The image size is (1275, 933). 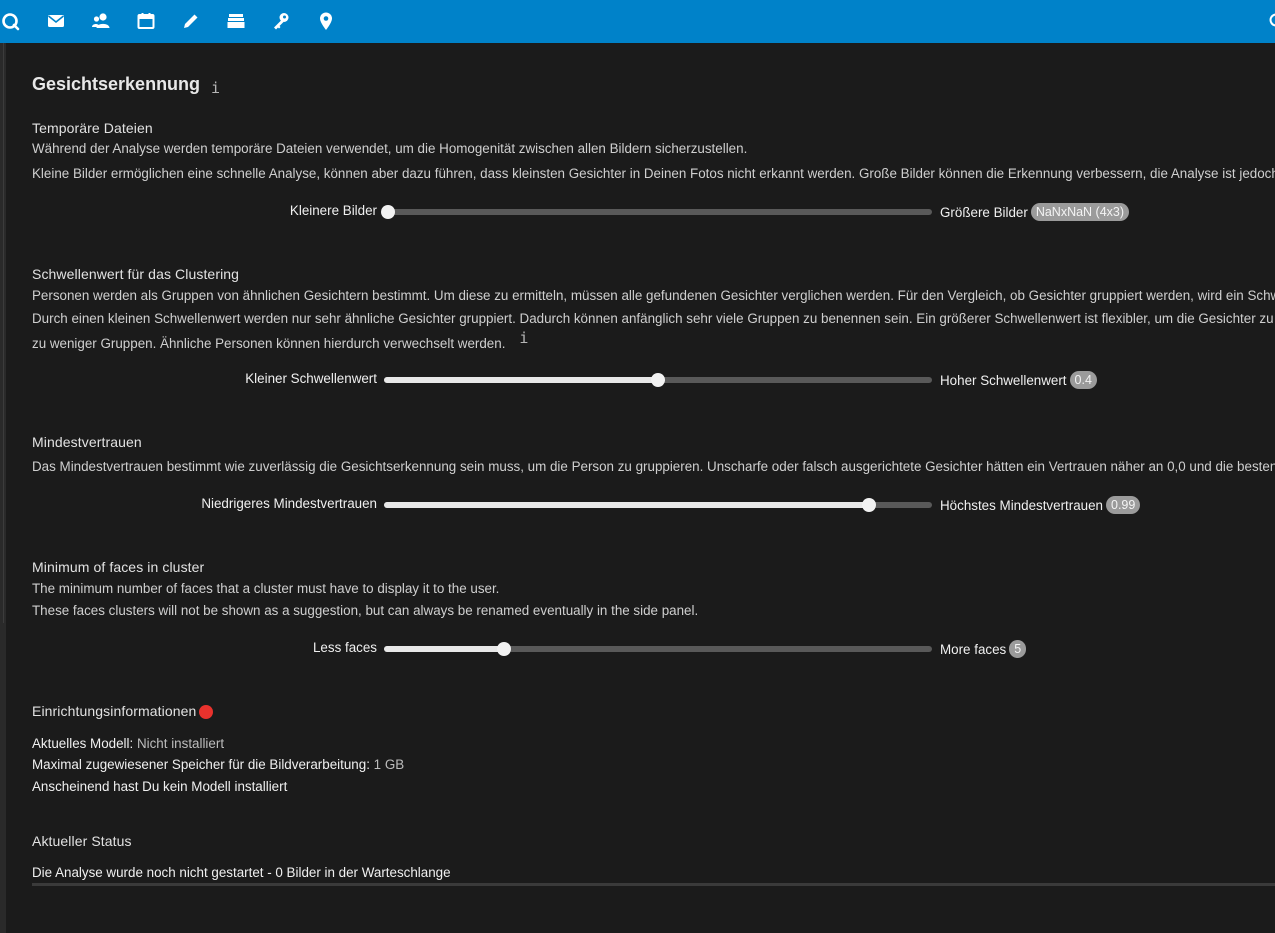 I want to click on threshold-slider, so click(x=658, y=380).